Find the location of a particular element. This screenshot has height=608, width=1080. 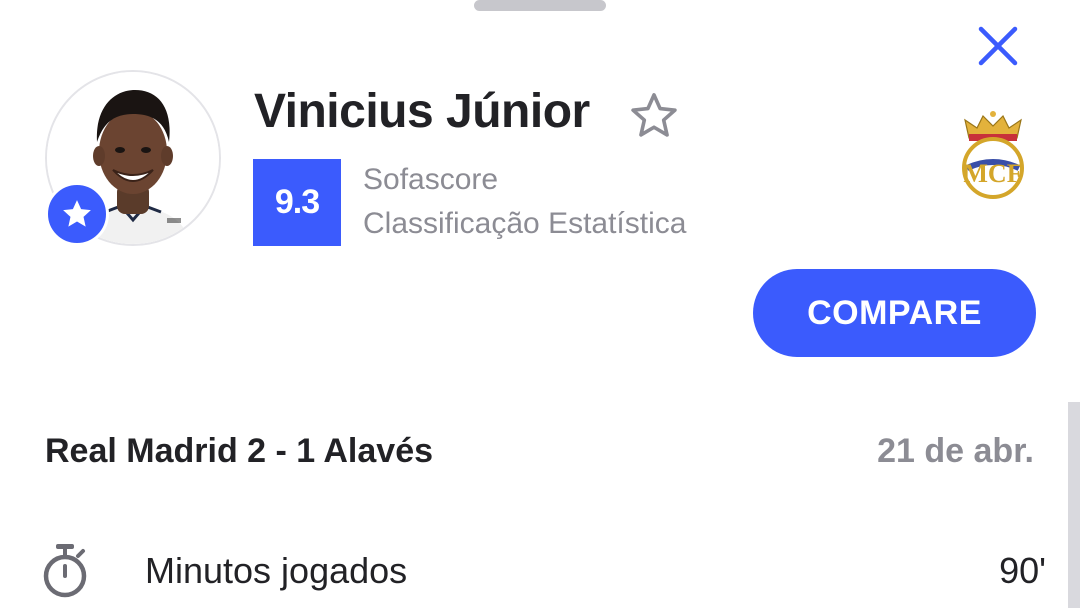

close-button is located at coordinates (998, 46).